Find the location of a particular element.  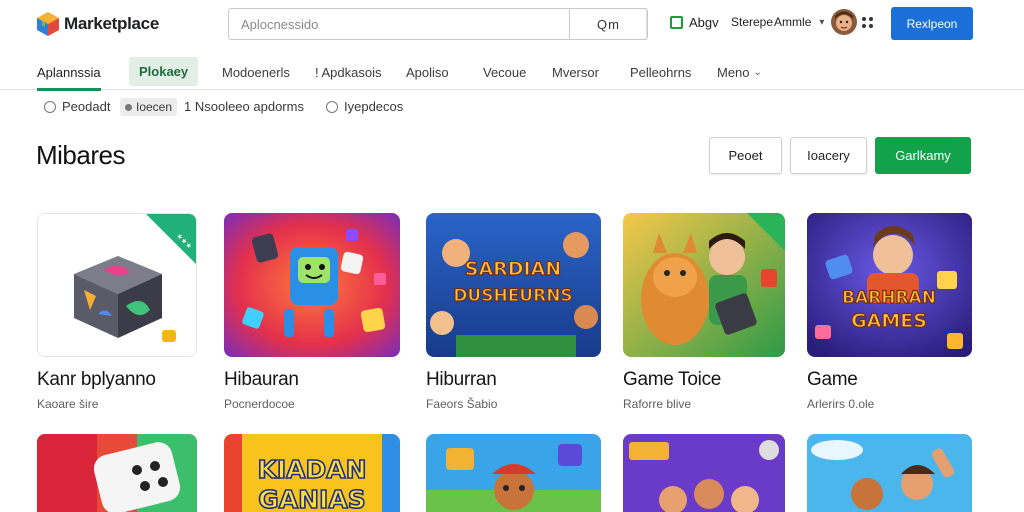

app-name: Marketplace is located at coordinates (111, 23).